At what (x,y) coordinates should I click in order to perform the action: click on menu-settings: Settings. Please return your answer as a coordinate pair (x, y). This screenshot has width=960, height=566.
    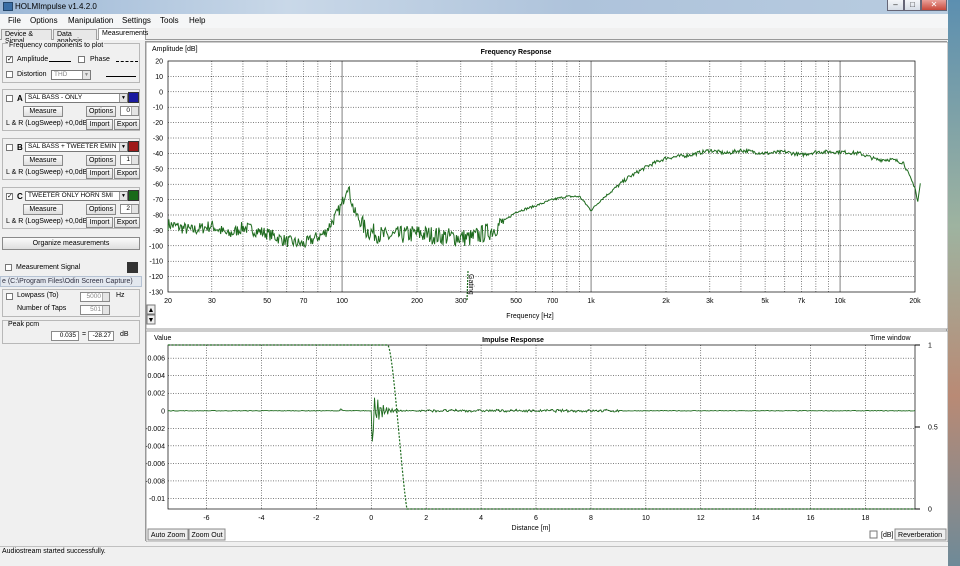
    Looking at the image, I should click on (136, 20).